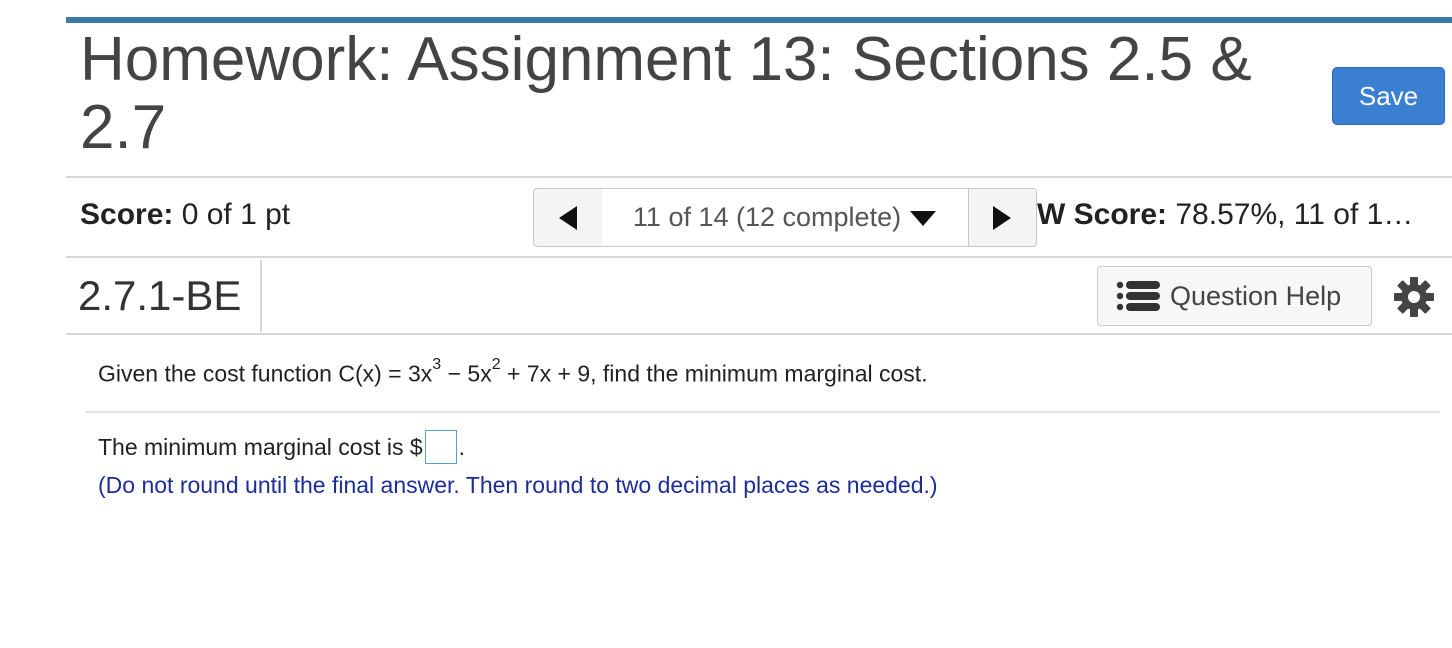  I want to click on question-id-separator, so click(261, 296).